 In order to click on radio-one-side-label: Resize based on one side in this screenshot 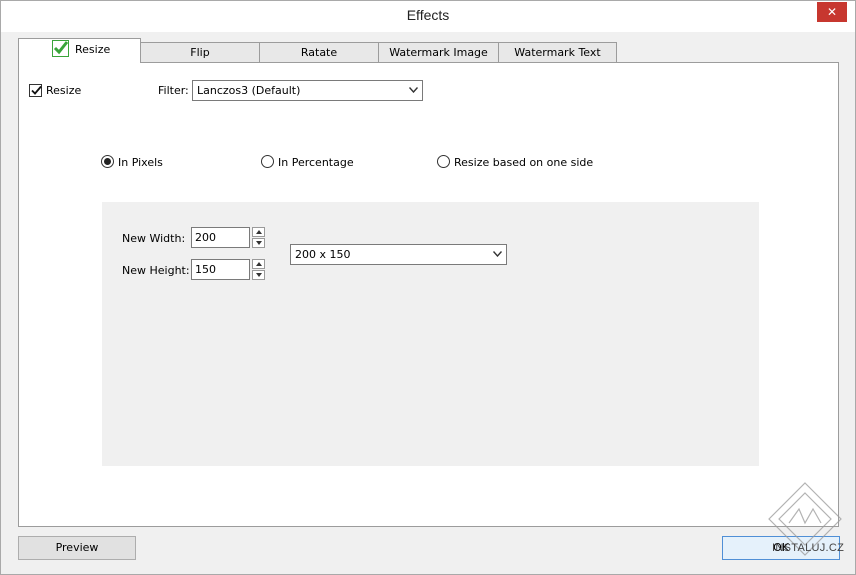, I will do `click(524, 162)`.